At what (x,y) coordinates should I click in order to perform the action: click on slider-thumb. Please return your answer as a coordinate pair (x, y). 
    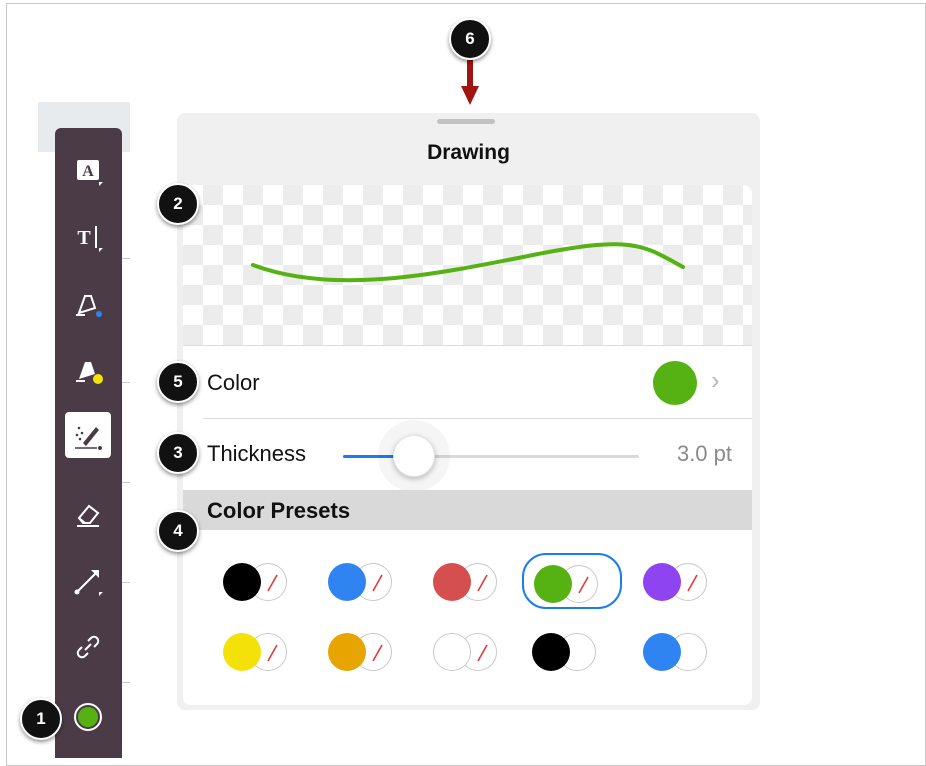
    Looking at the image, I should click on (414, 456).